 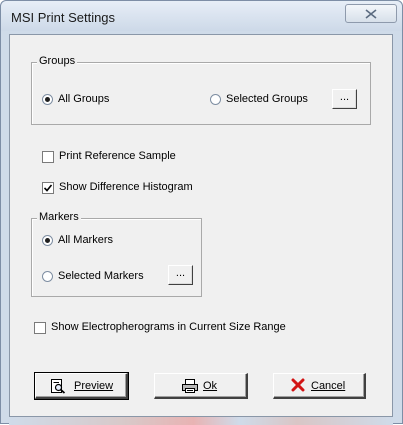 What do you see at coordinates (215, 99) in the screenshot?
I see `selected-groups-radio` at bounding box center [215, 99].